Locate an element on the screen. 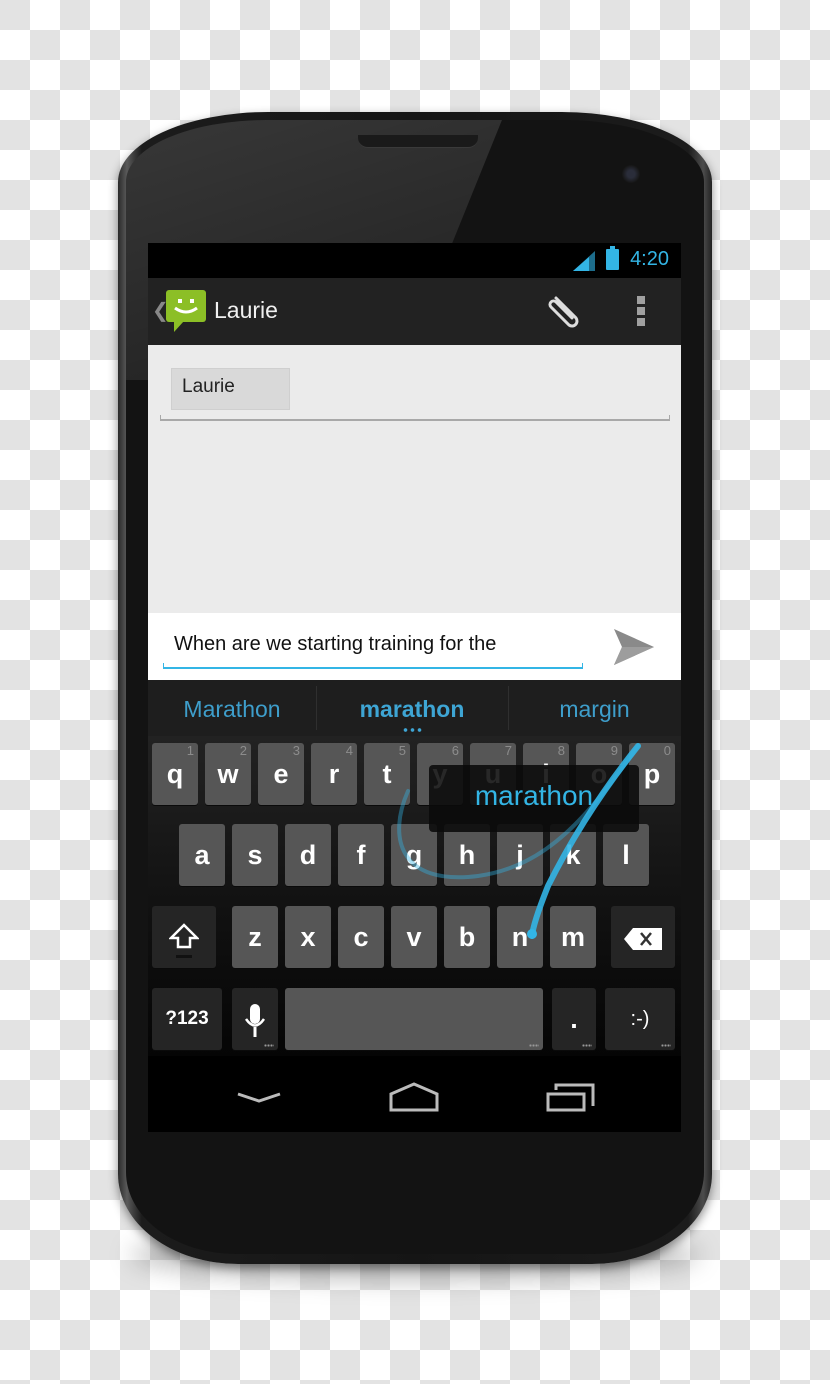 The height and width of the screenshot is (1384, 830). key-q: 1q is located at coordinates (175, 774).